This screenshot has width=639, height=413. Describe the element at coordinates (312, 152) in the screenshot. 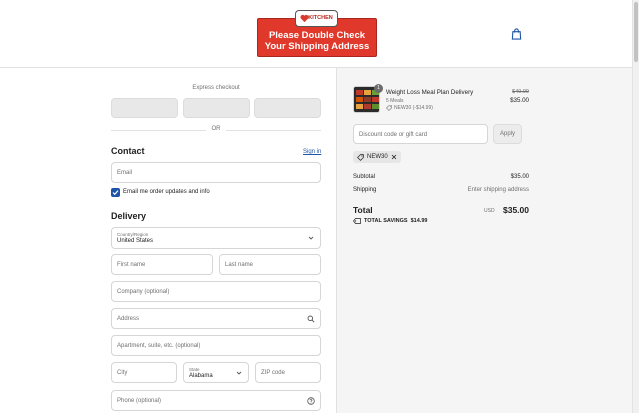

I see `sign-in-link: Sign in` at that location.